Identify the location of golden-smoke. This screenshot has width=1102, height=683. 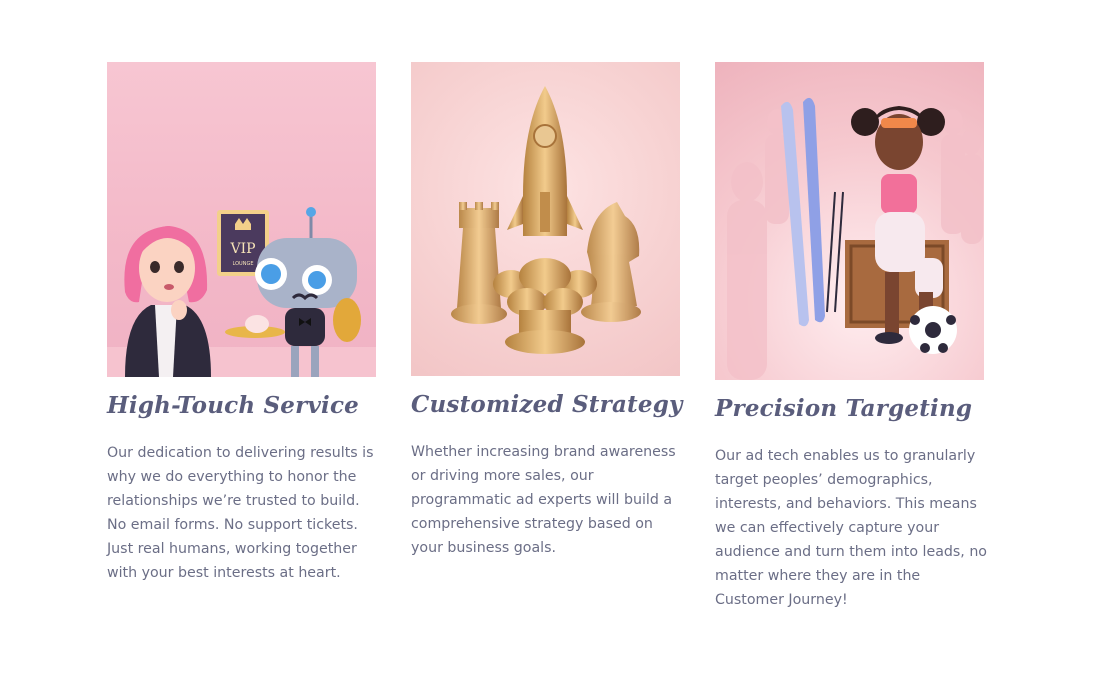
(545, 306).